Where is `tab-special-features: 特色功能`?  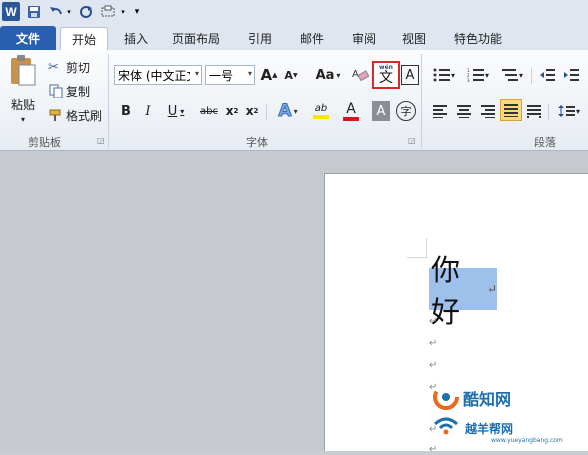 tab-special-features: 特色功能 is located at coordinates (478, 38).